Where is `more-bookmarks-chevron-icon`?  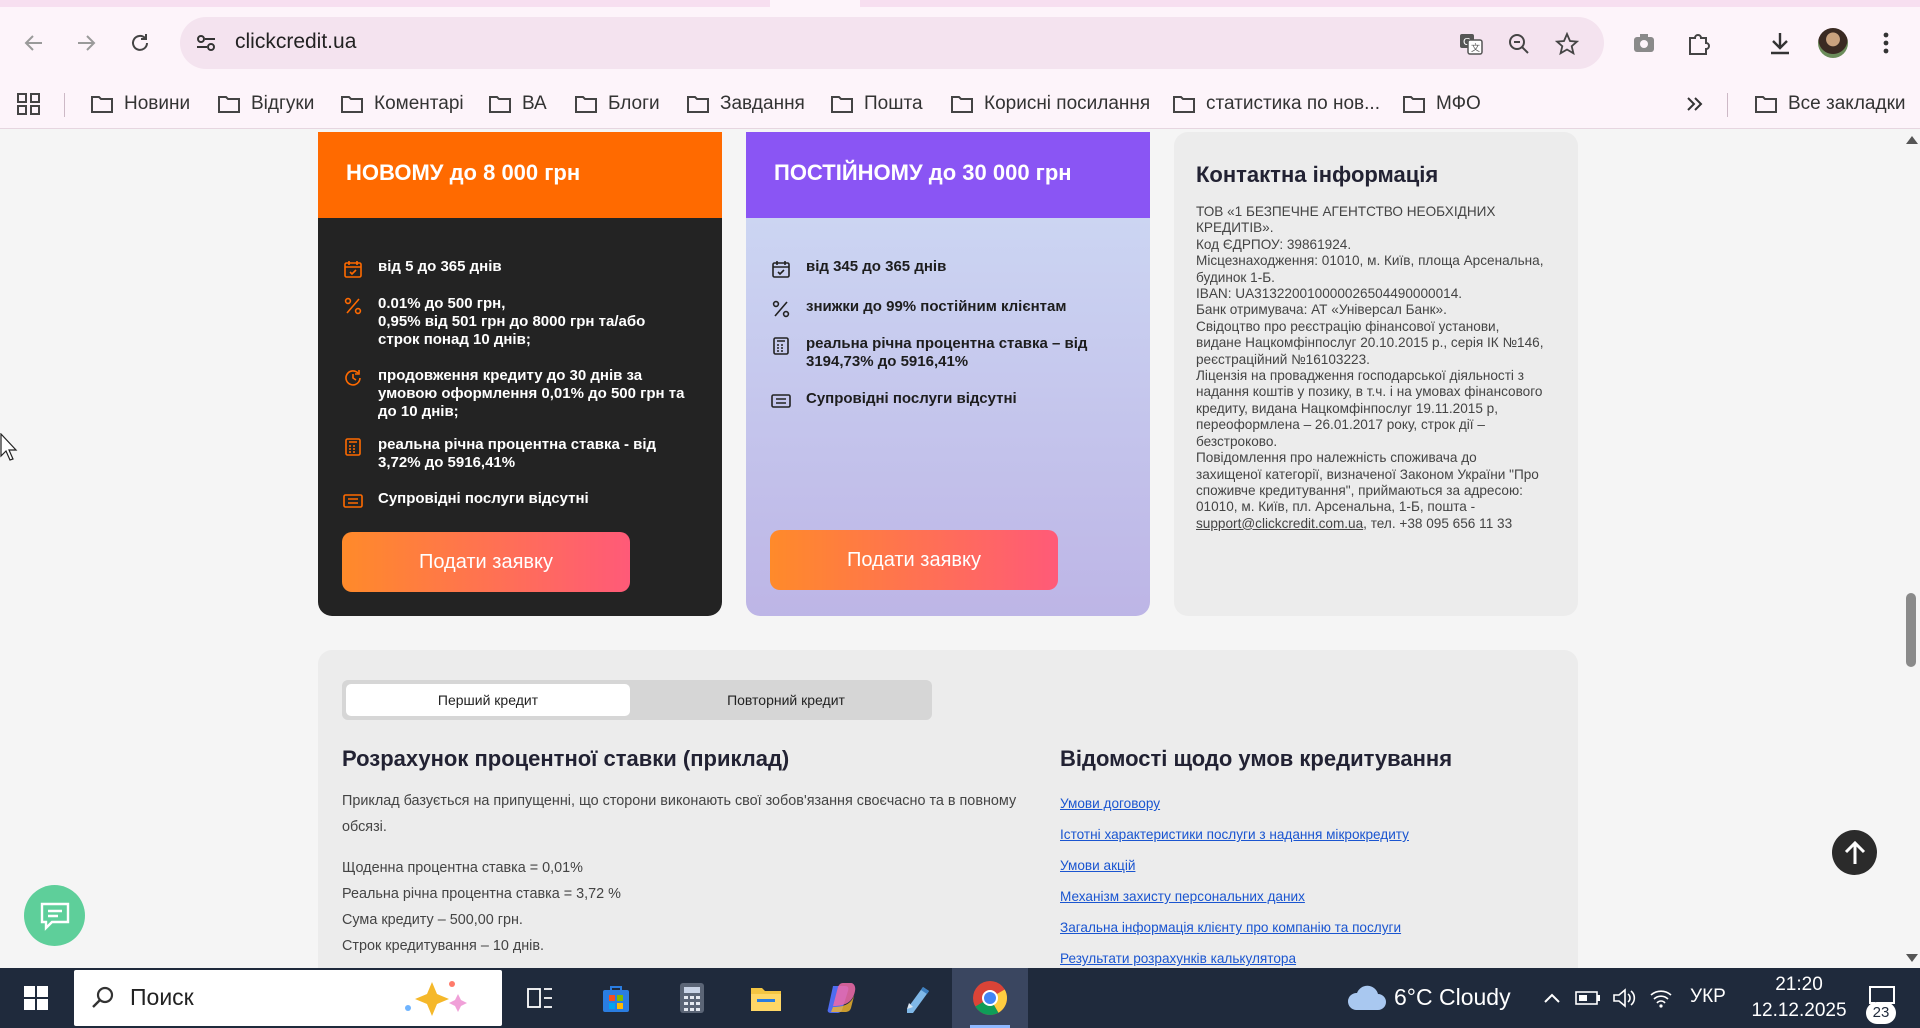
more-bookmarks-chevron-icon is located at coordinates (1694, 104).